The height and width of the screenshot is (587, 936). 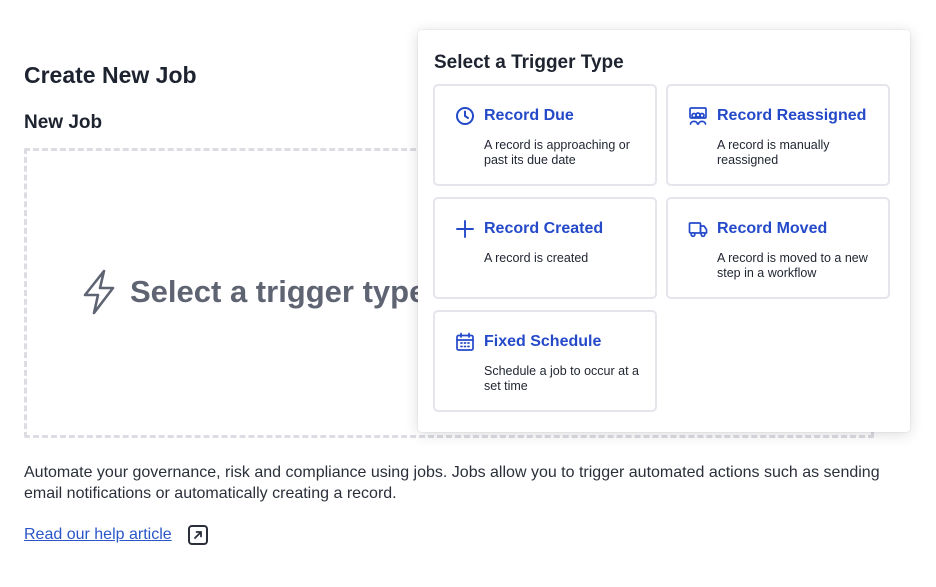 What do you see at coordinates (545, 248) in the screenshot?
I see `trigger-option-record-created: Record Created A record is created` at bounding box center [545, 248].